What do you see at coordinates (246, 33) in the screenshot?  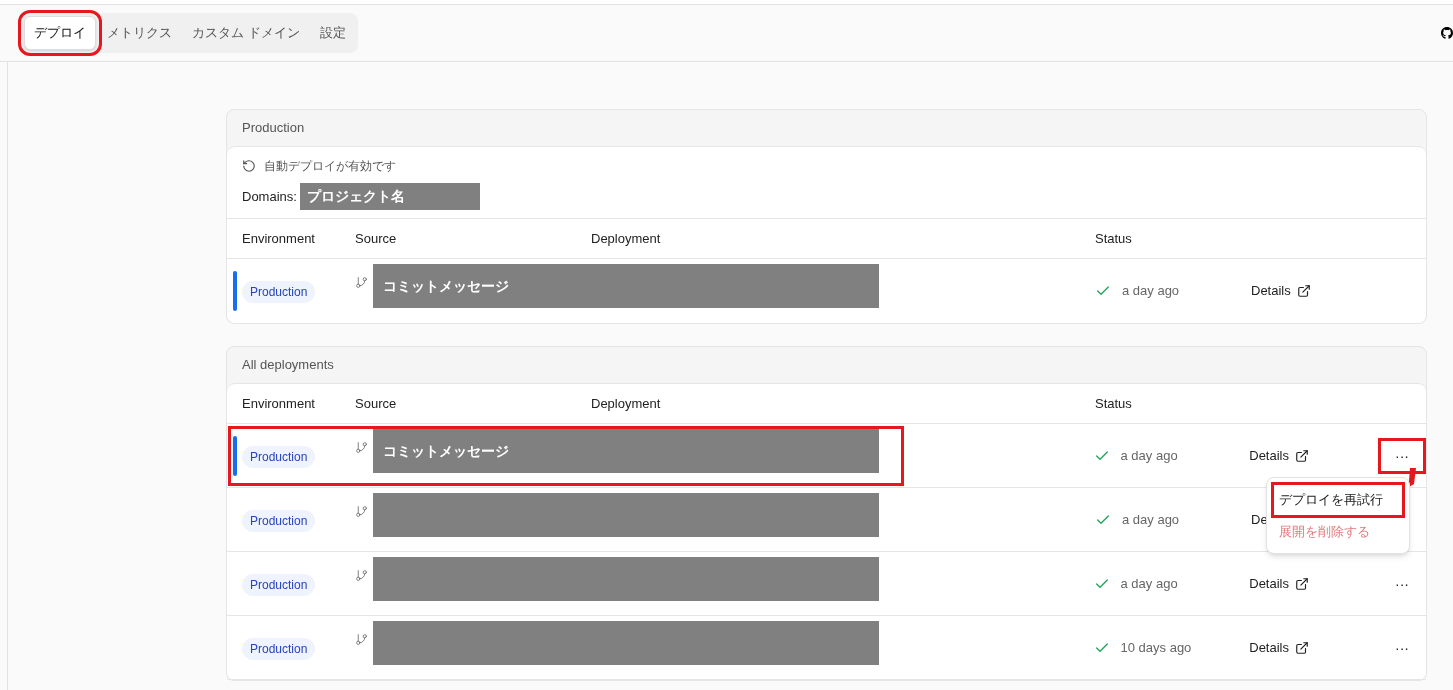 I see `tab: カスタム ドメイン` at bounding box center [246, 33].